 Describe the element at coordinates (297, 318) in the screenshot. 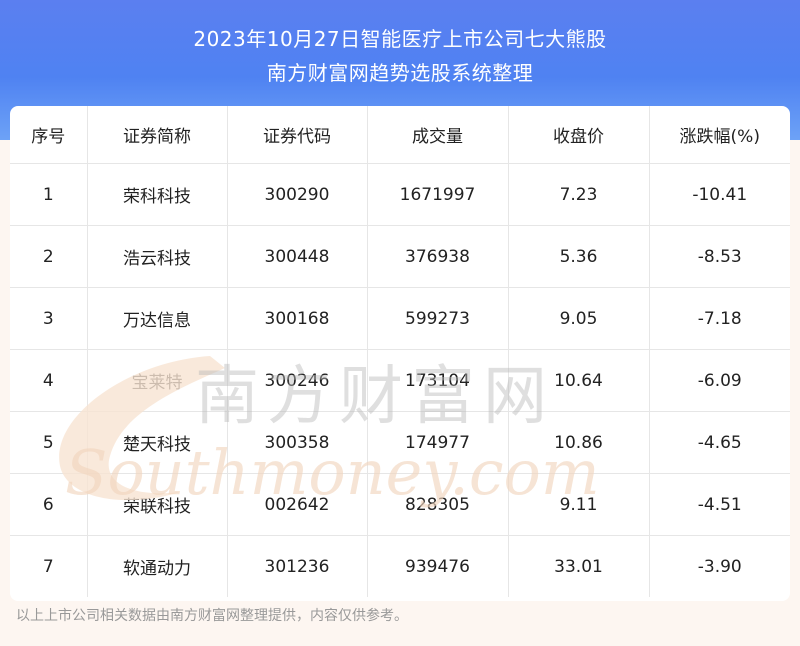

I see `cell-code: 300168` at that location.